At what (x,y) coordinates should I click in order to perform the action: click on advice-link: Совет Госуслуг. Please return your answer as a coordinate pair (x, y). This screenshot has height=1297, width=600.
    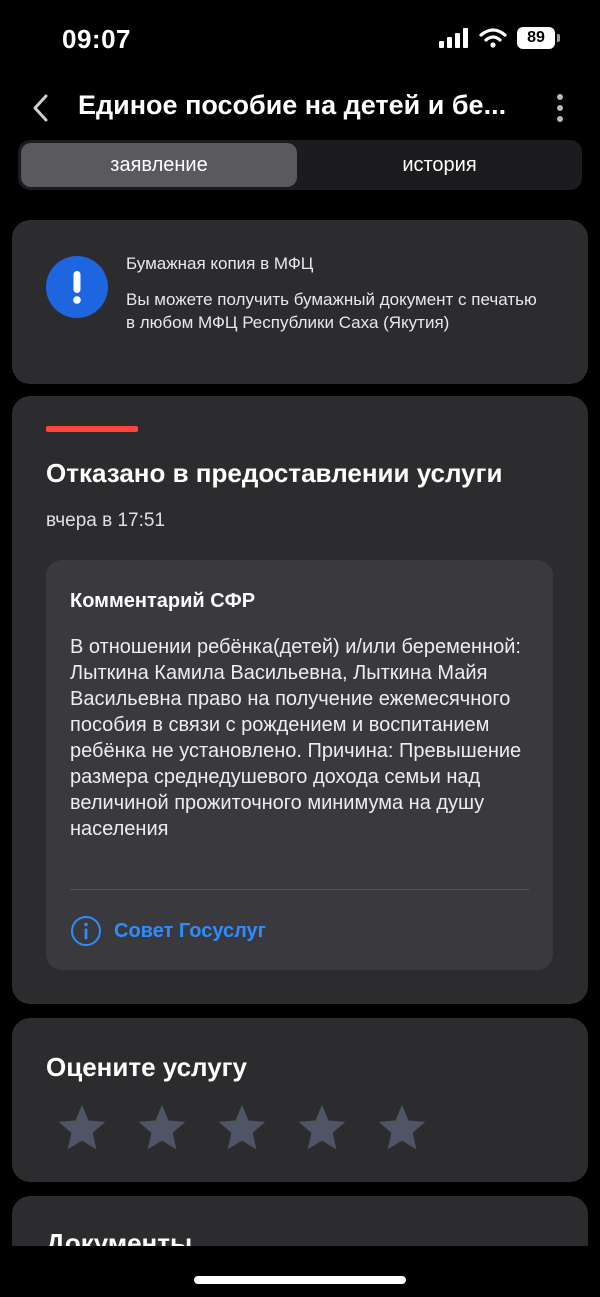
    Looking at the image, I should click on (168, 931).